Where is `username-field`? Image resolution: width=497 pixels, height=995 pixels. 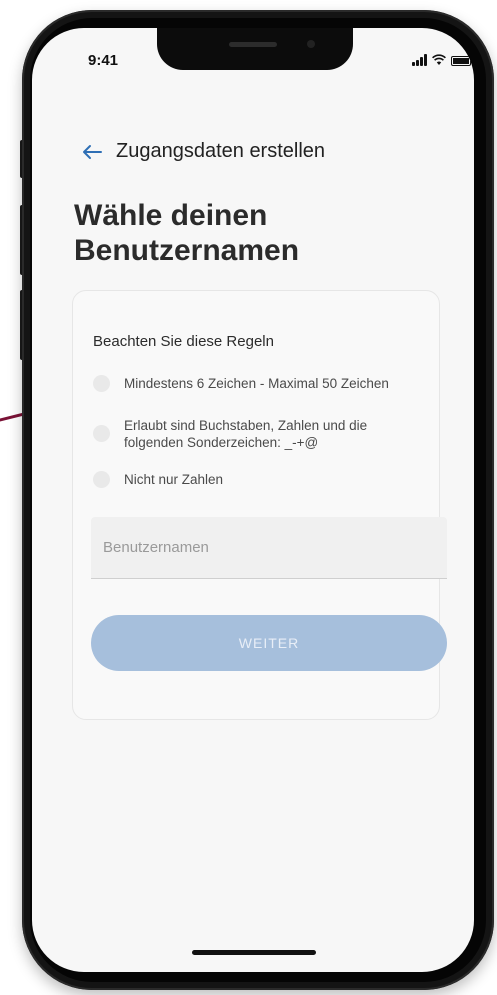
username-field is located at coordinates (269, 548).